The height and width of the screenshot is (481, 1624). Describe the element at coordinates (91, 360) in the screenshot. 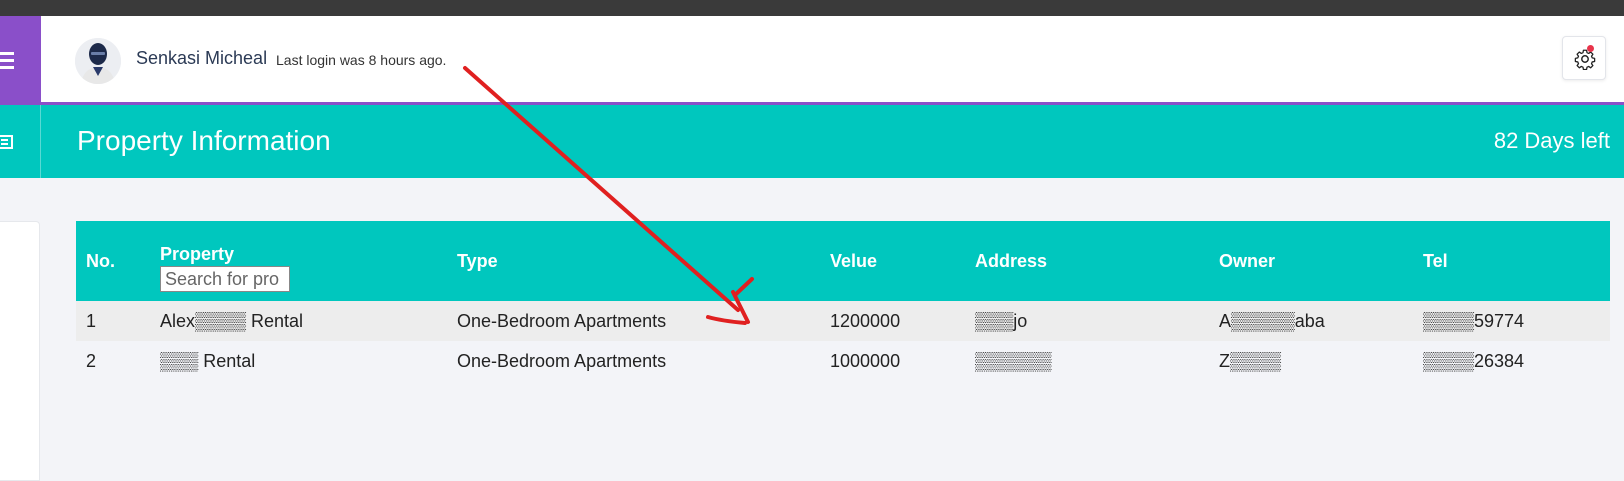

I see `cell-no: 2` at that location.